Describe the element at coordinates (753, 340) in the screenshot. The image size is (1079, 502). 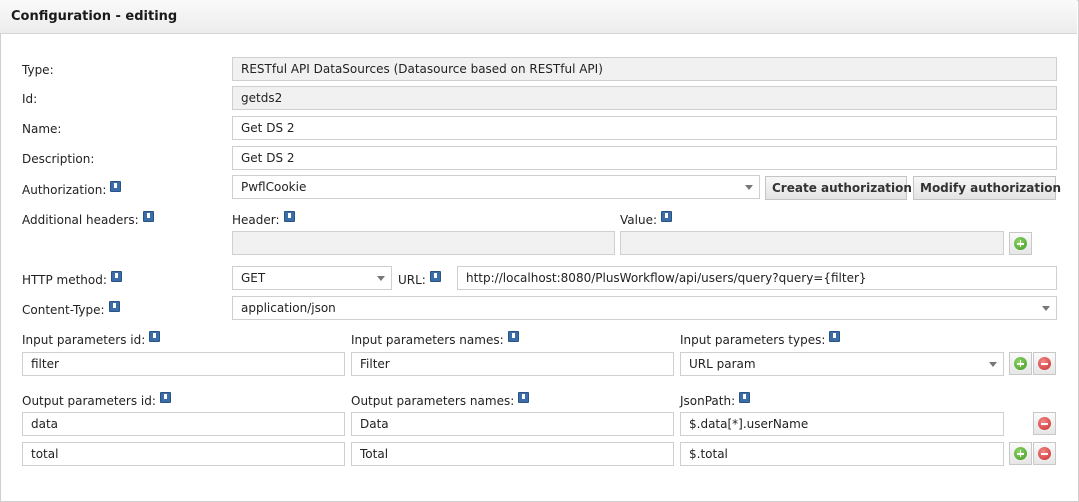
I see `input-params-types-label-text: Input parameters types:` at that location.